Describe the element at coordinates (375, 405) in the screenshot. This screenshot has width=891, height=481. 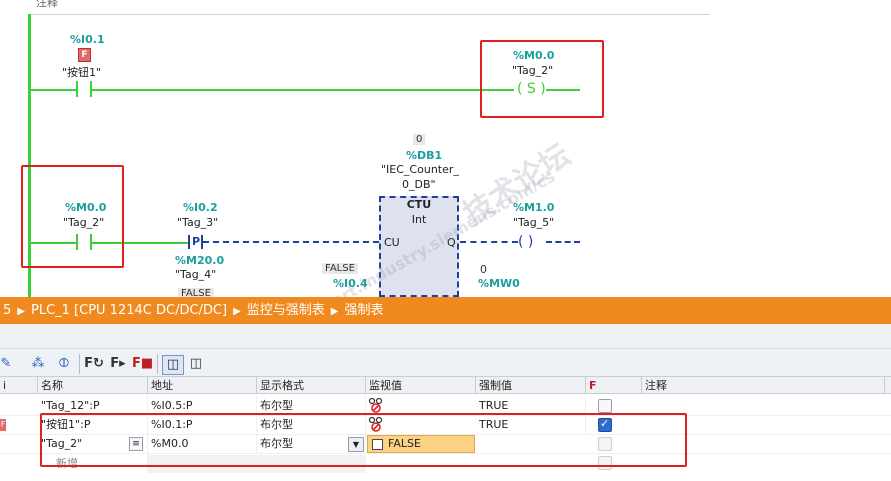
I see `force-active-icon` at that location.